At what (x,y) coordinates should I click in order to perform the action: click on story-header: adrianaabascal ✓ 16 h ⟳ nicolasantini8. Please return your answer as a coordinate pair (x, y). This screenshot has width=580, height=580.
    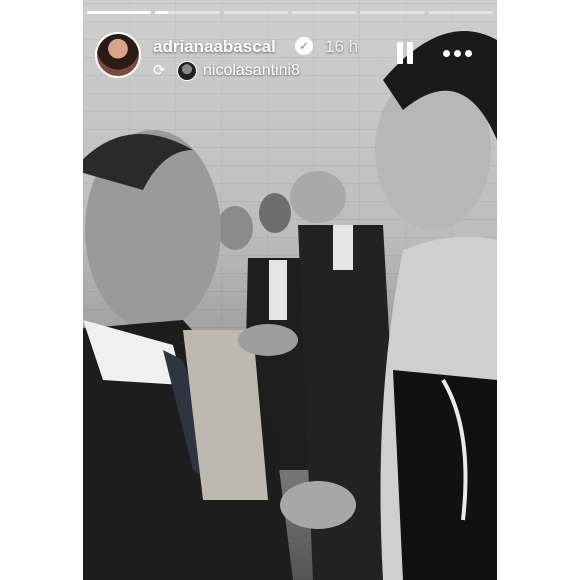
    Looking at the image, I should click on (289, 57).